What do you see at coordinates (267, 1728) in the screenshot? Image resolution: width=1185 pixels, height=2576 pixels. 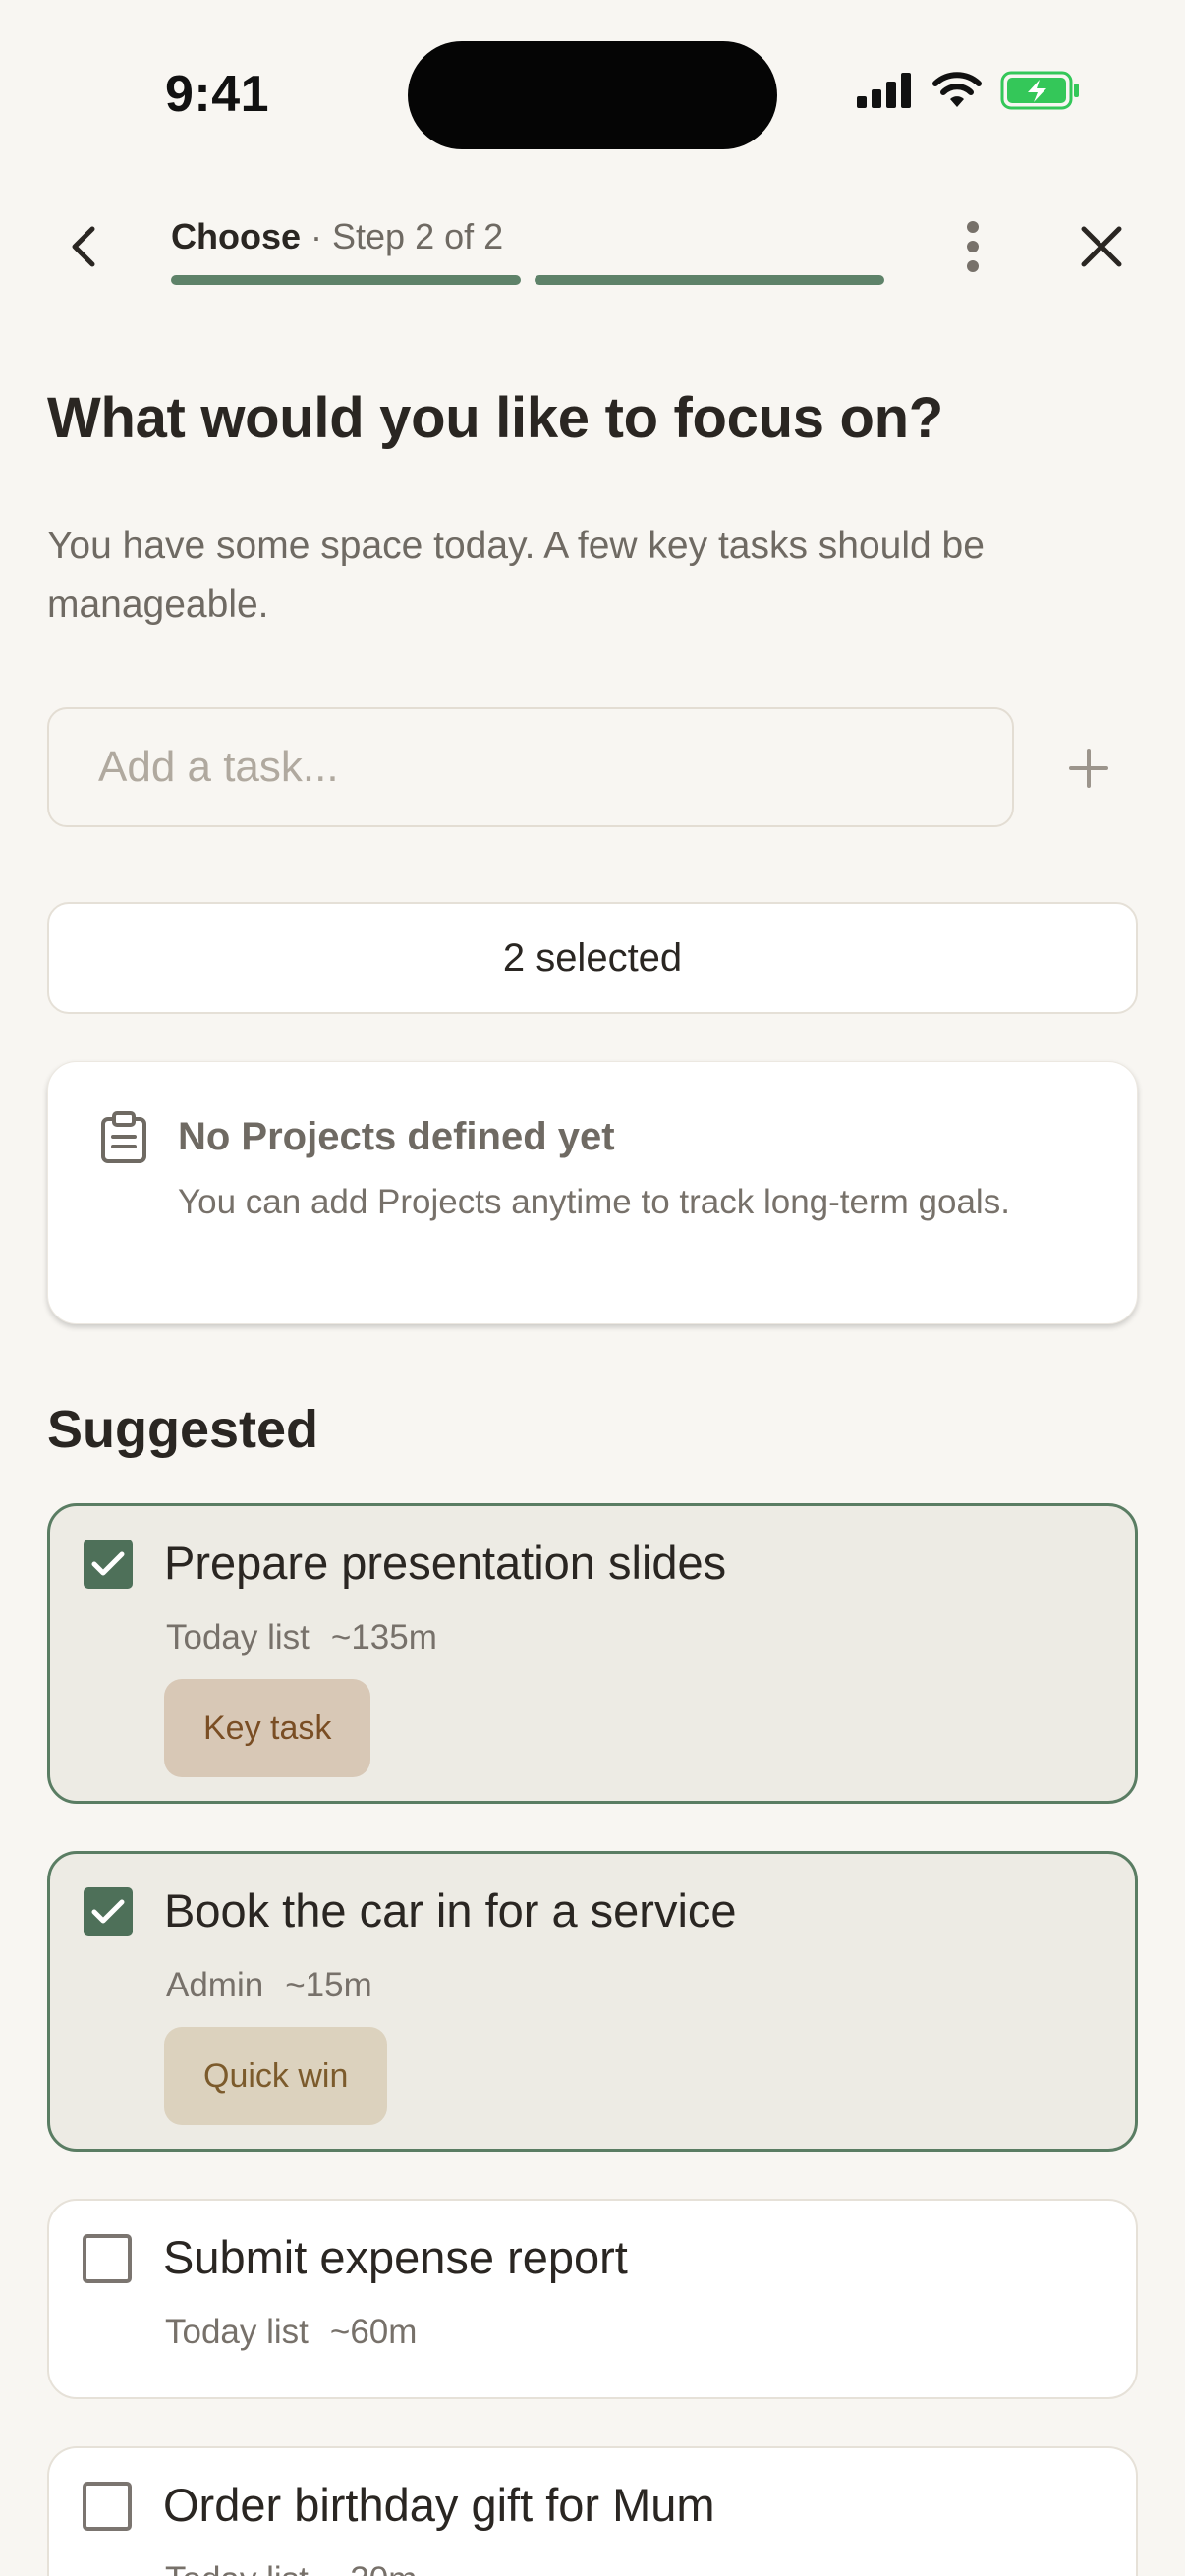 I see `task-tag-badge: Key task` at bounding box center [267, 1728].